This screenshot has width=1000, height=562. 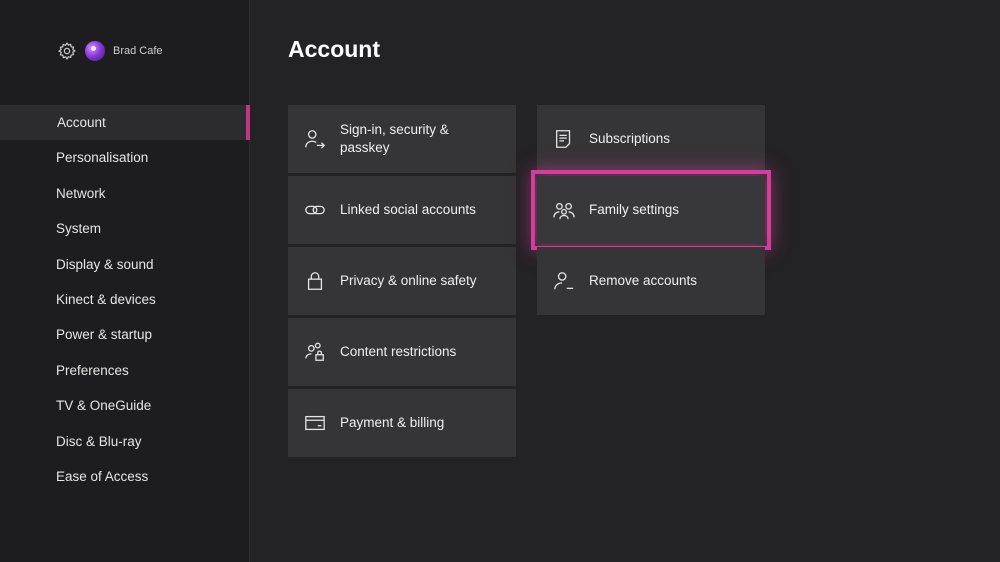 What do you see at coordinates (315, 352) in the screenshot?
I see `people-lock-icon` at bounding box center [315, 352].